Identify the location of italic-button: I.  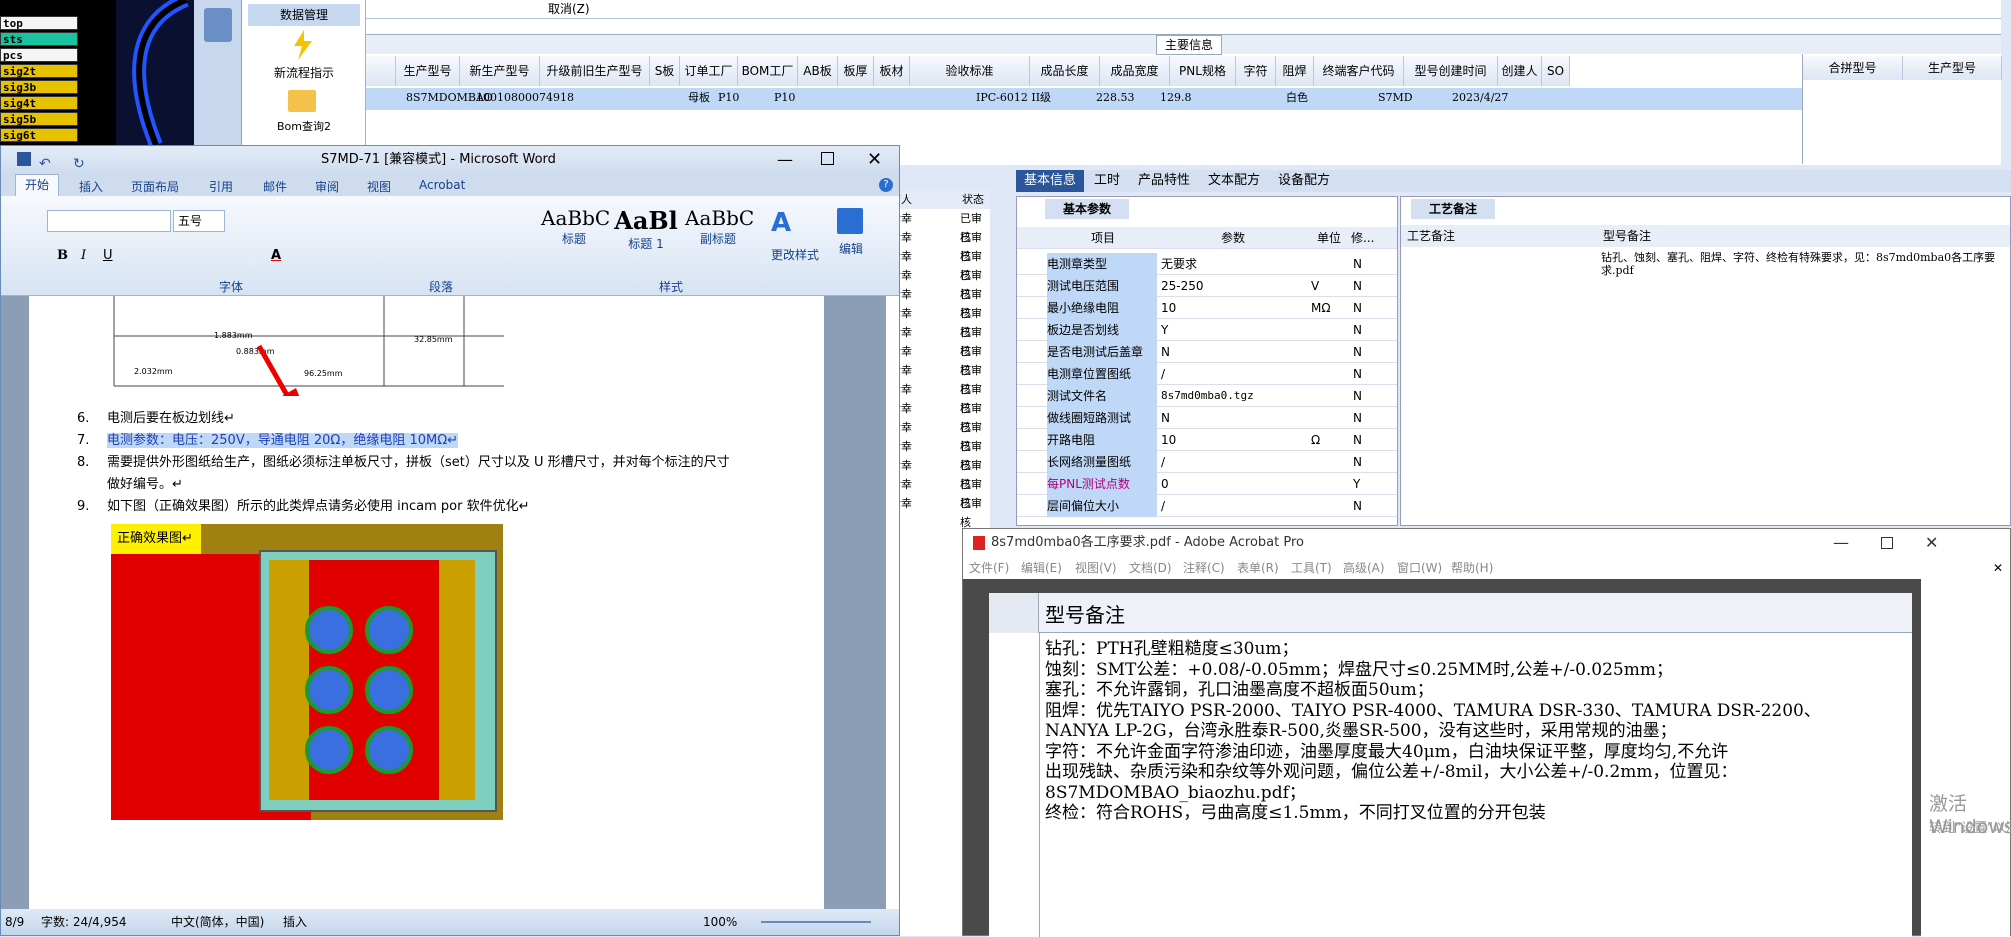
(83, 255).